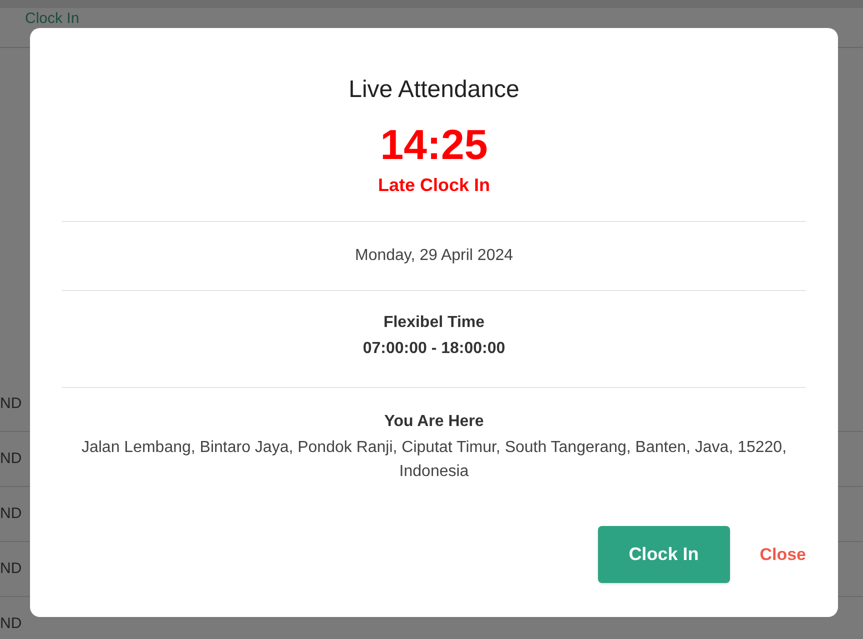 This screenshot has width=863, height=639. I want to click on late-status: Late Clock In, so click(434, 185).